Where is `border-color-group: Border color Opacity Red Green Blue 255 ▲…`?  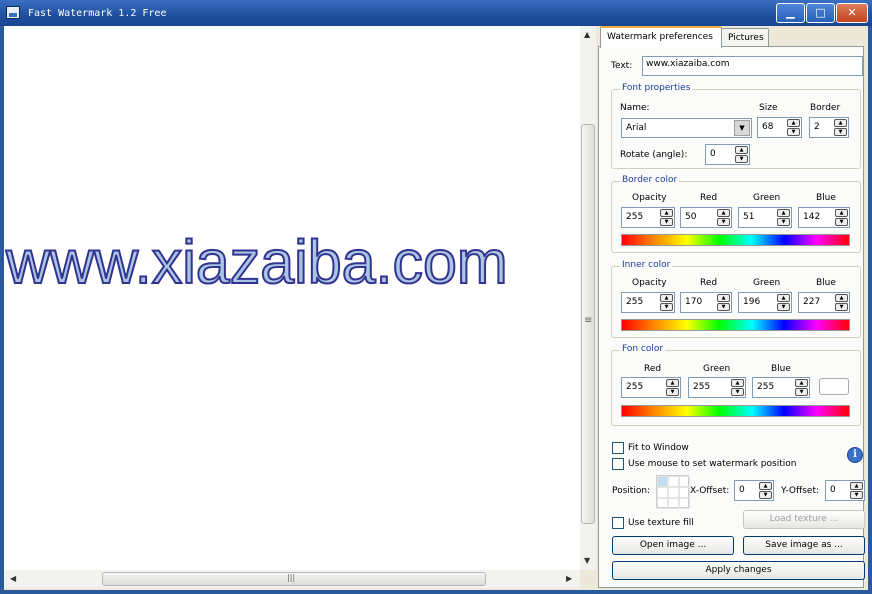 border-color-group: Border color Opacity Red Green Blue 255 ▲… is located at coordinates (736, 214).